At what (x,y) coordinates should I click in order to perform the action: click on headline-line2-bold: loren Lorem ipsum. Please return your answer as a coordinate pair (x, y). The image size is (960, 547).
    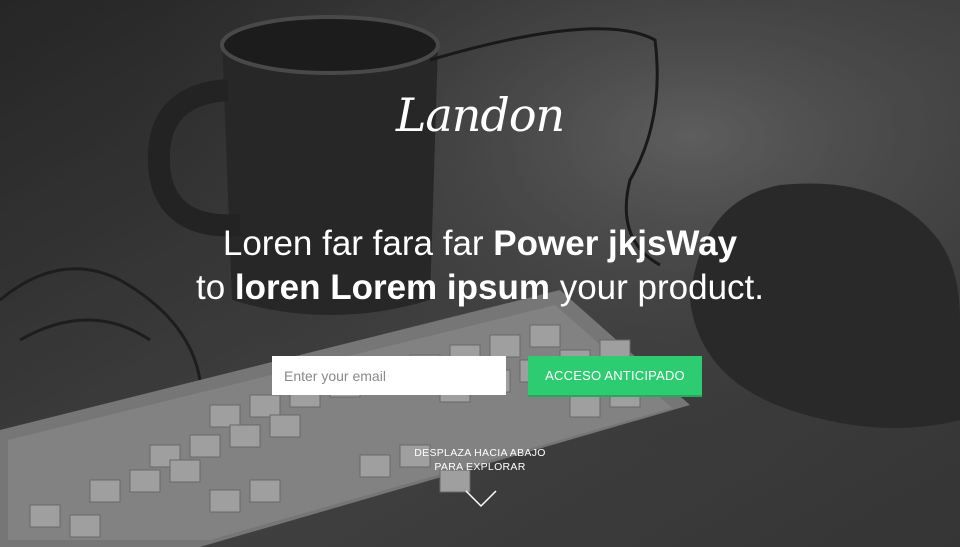
    Looking at the image, I should click on (392, 287).